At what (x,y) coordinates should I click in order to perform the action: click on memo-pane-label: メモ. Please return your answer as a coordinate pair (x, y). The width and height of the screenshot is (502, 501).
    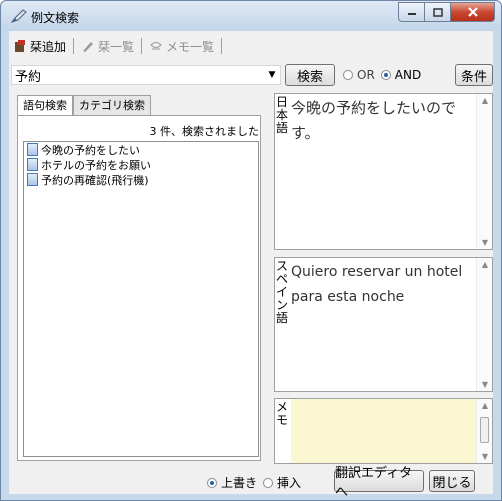
    Looking at the image, I should click on (282, 413).